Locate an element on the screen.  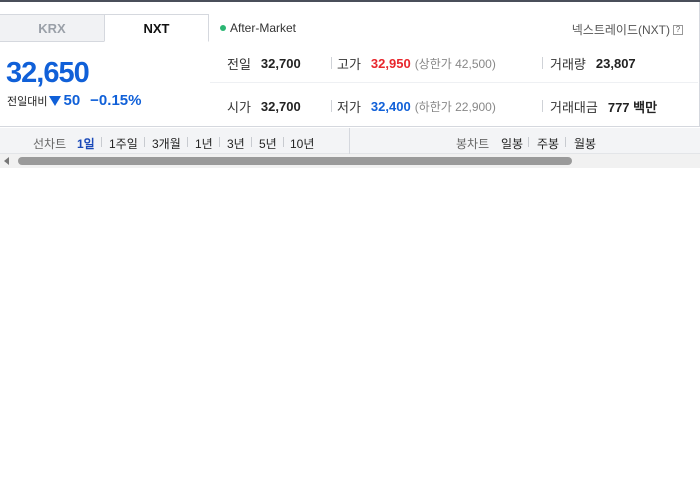
period-5y: 5년 is located at coordinates (268, 143).